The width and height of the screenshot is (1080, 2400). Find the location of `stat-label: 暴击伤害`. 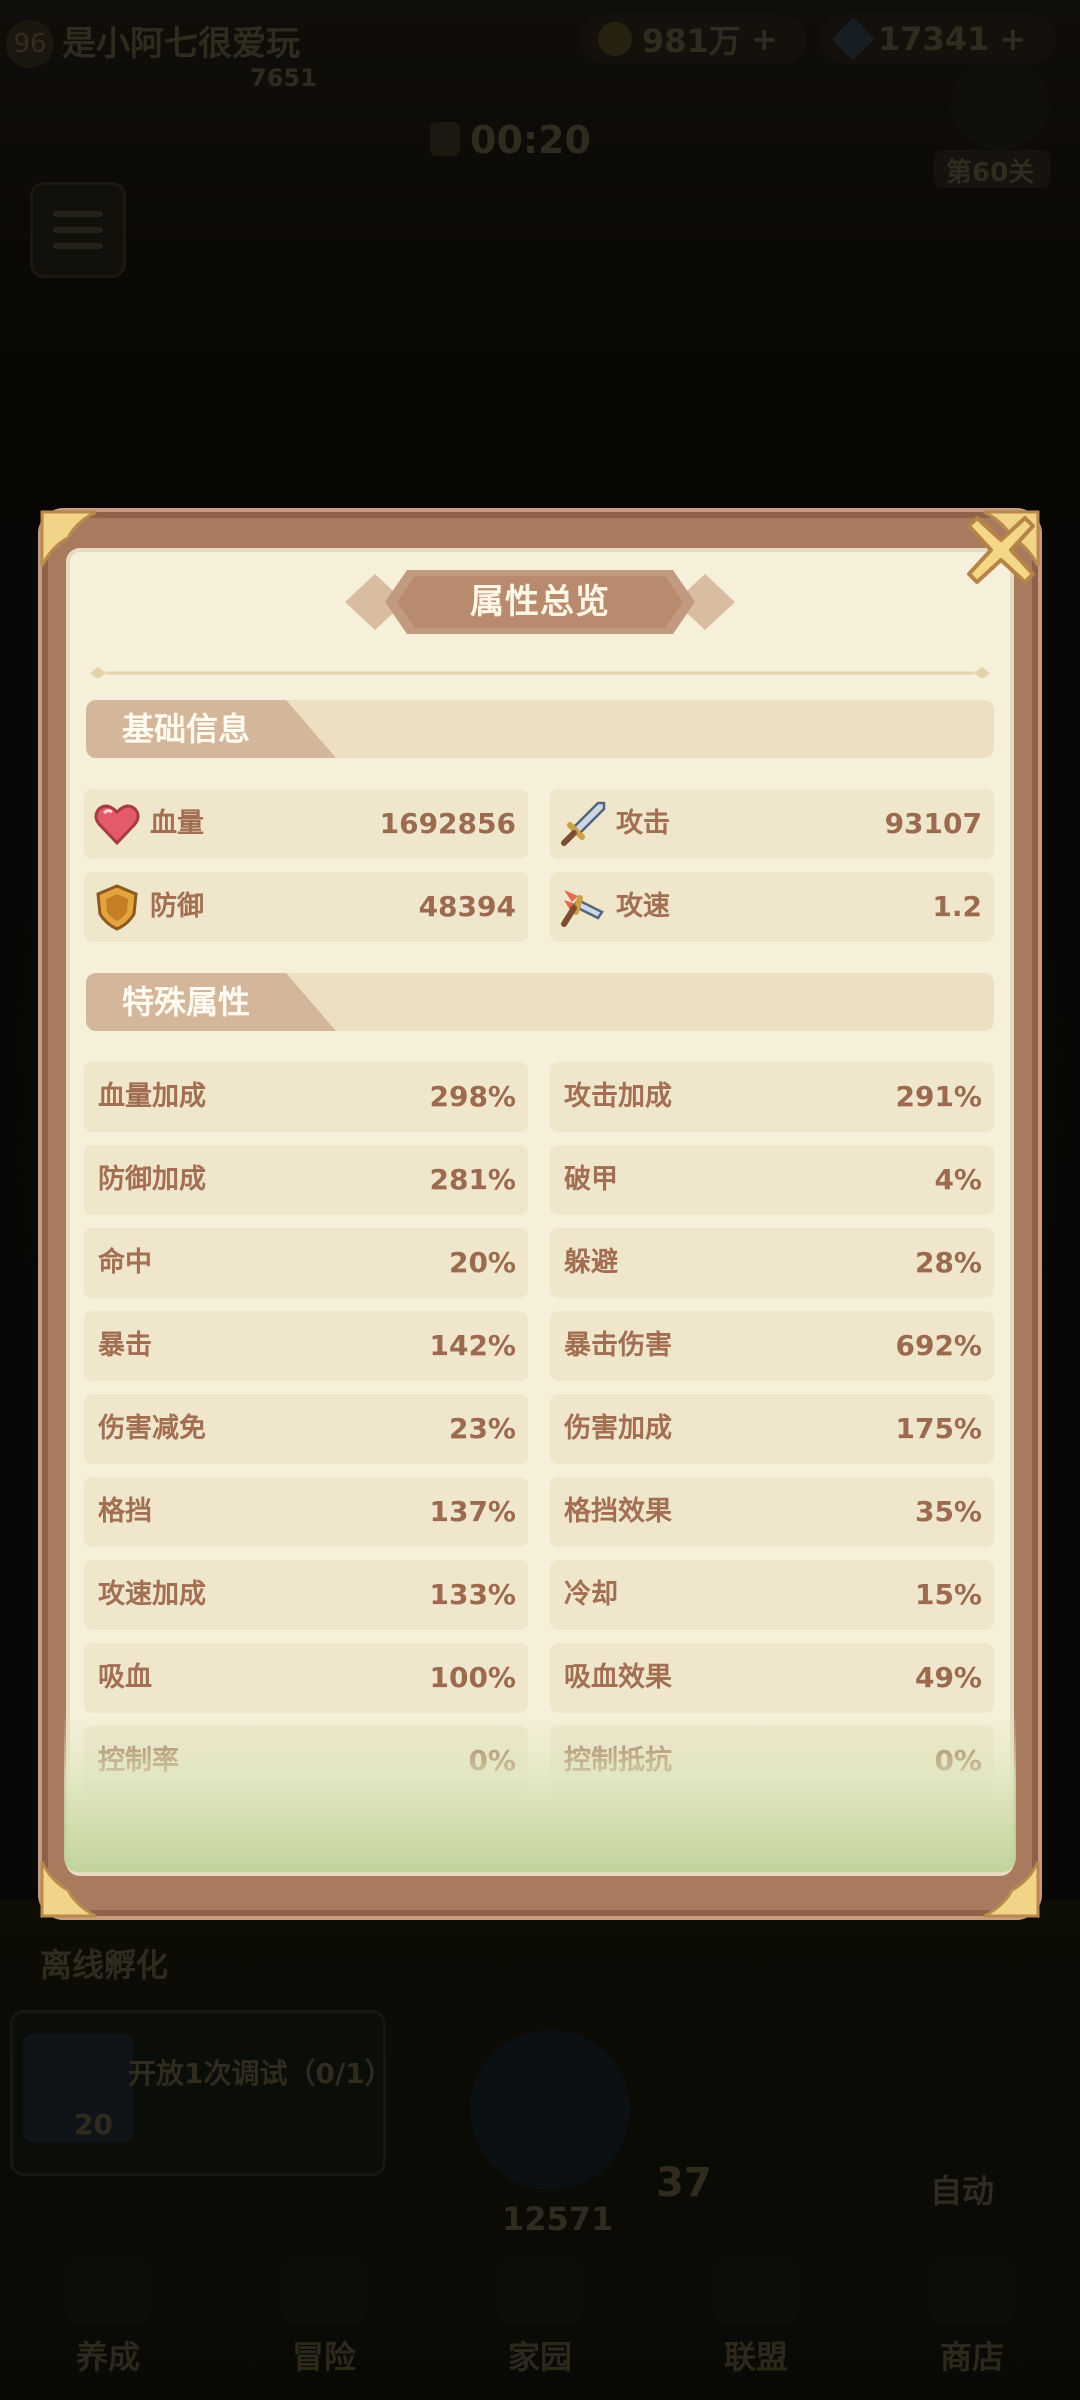

stat-label: 暴击伤害 is located at coordinates (618, 1345).